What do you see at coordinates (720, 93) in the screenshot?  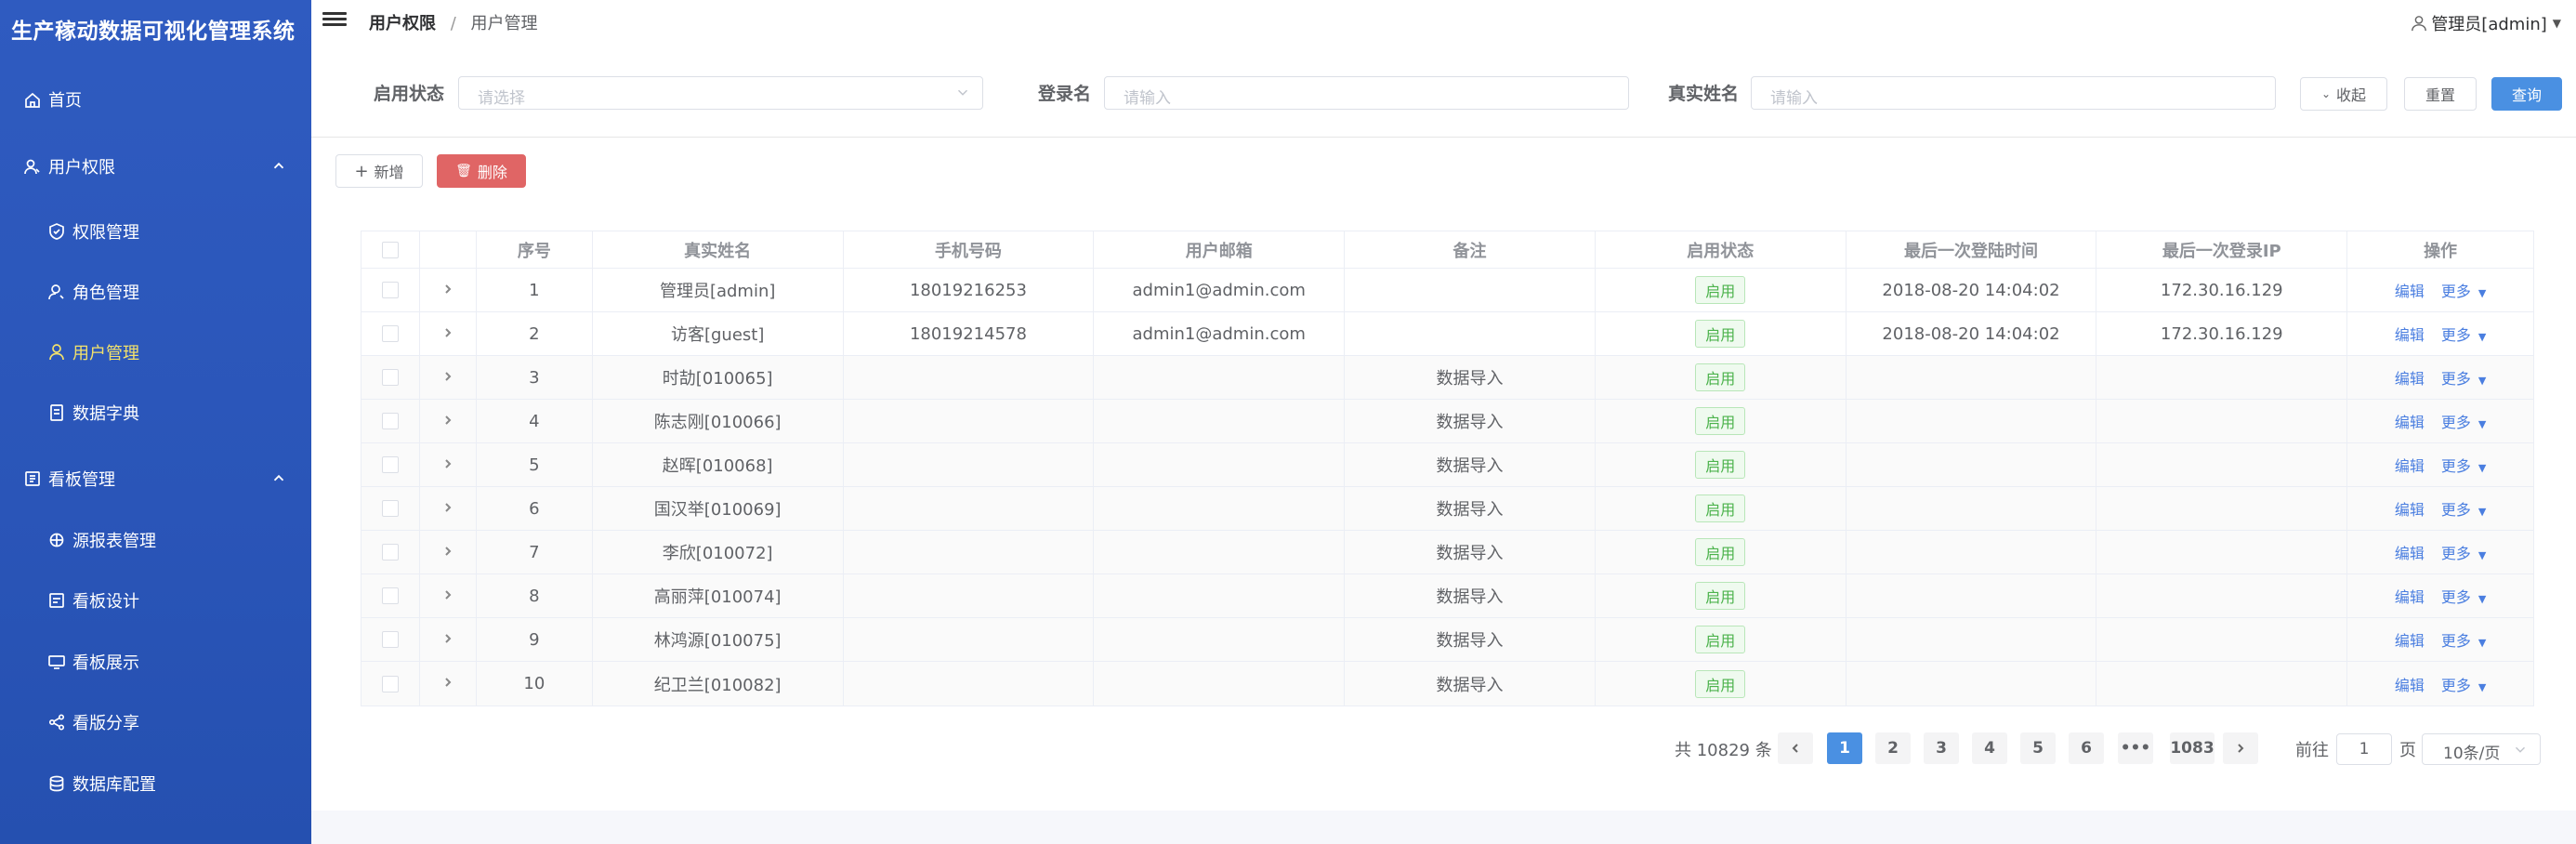 I see `status-select: 请选择` at bounding box center [720, 93].